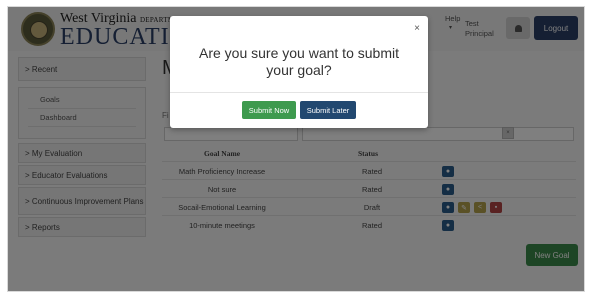 This screenshot has width=589, height=293. Describe the element at coordinates (299, 92) in the screenshot. I see `modal-divider` at that location.